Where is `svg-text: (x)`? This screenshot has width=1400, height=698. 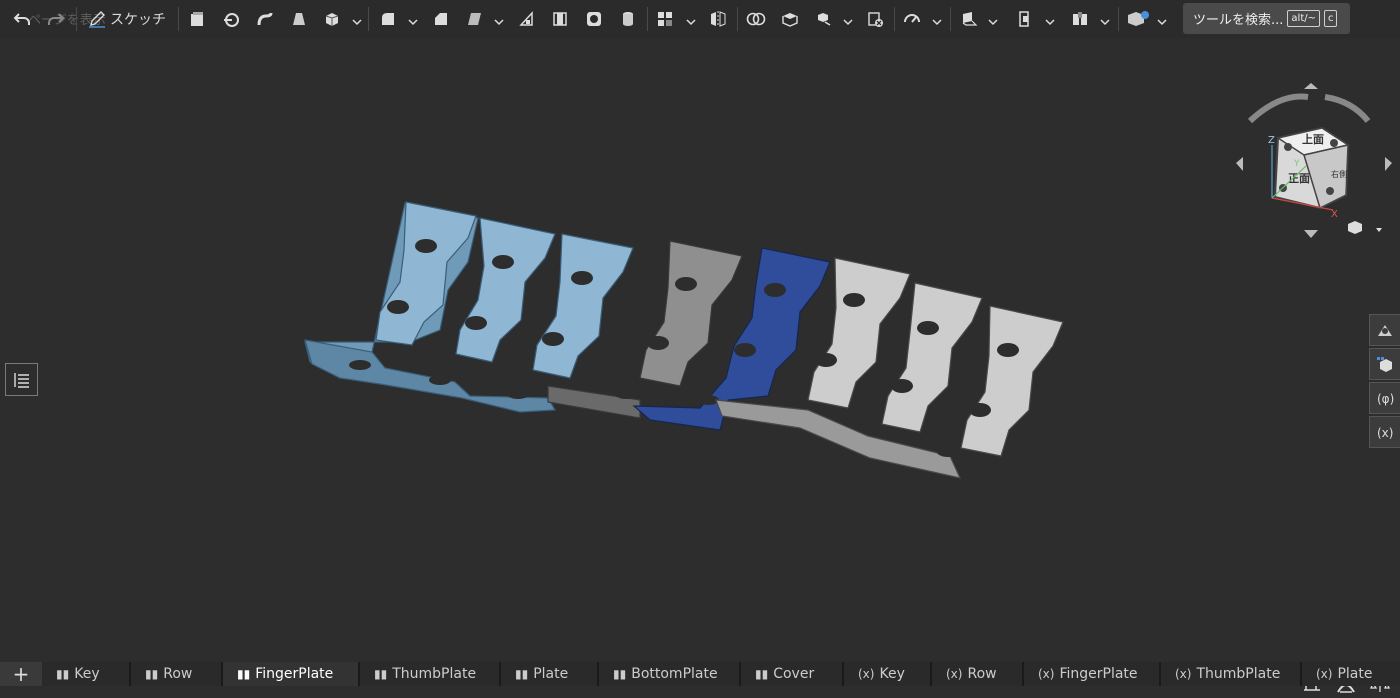
svg-text: (x) is located at coordinates (1385, 433).